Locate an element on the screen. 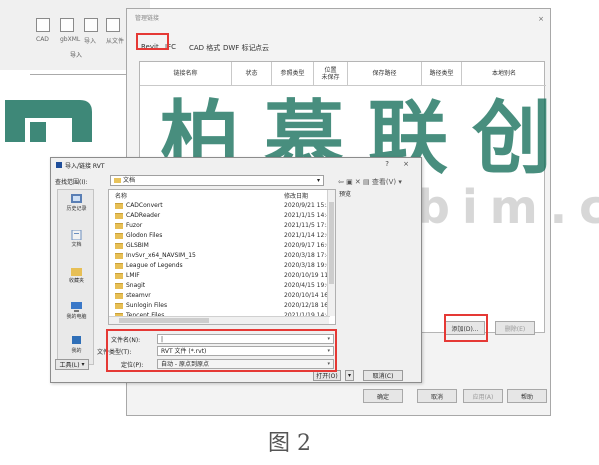  highlight-add-button is located at coordinates (466, 328).